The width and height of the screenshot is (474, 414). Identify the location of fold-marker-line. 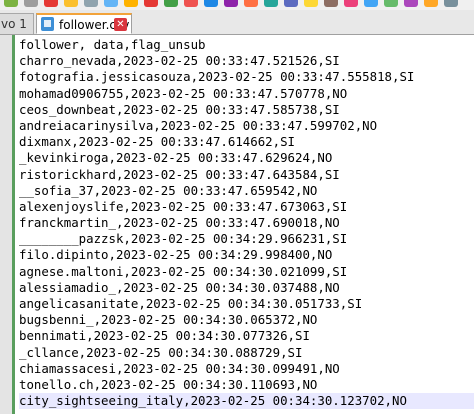
(13, 224).